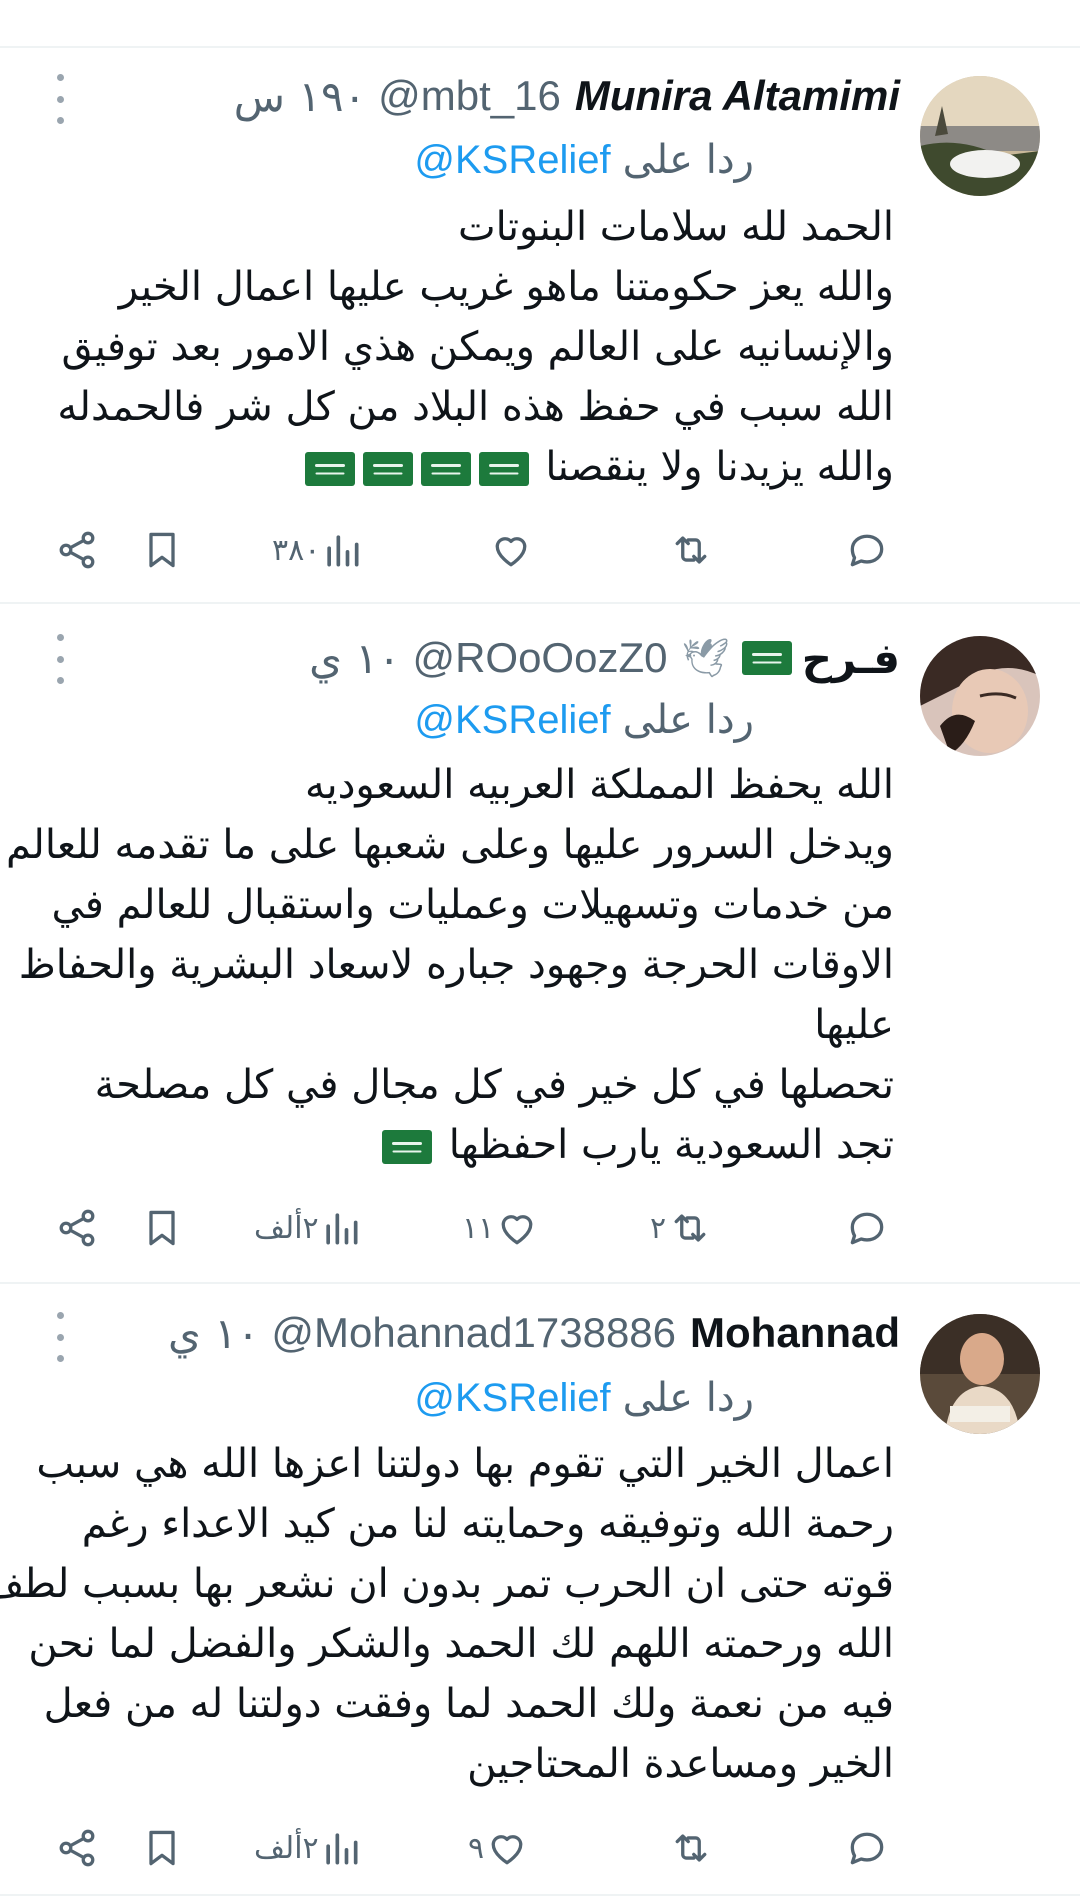  What do you see at coordinates (473, 1333) in the screenshot?
I see `handle: @Mohannad1738886` at bounding box center [473, 1333].